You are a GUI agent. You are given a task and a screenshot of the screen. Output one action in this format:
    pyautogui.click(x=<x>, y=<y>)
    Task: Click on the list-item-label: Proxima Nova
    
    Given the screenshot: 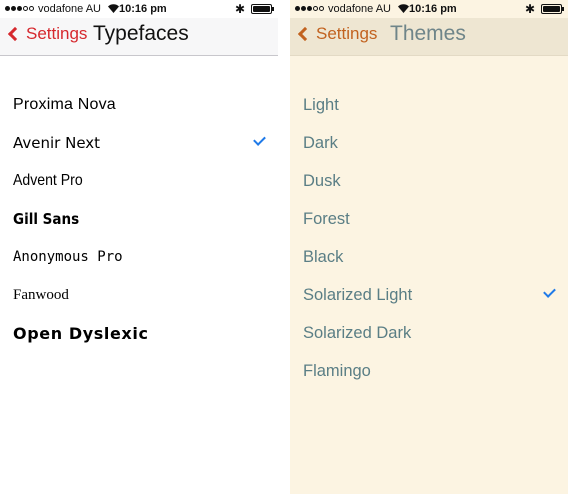 What is the action you would take?
    pyautogui.click(x=64, y=104)
    